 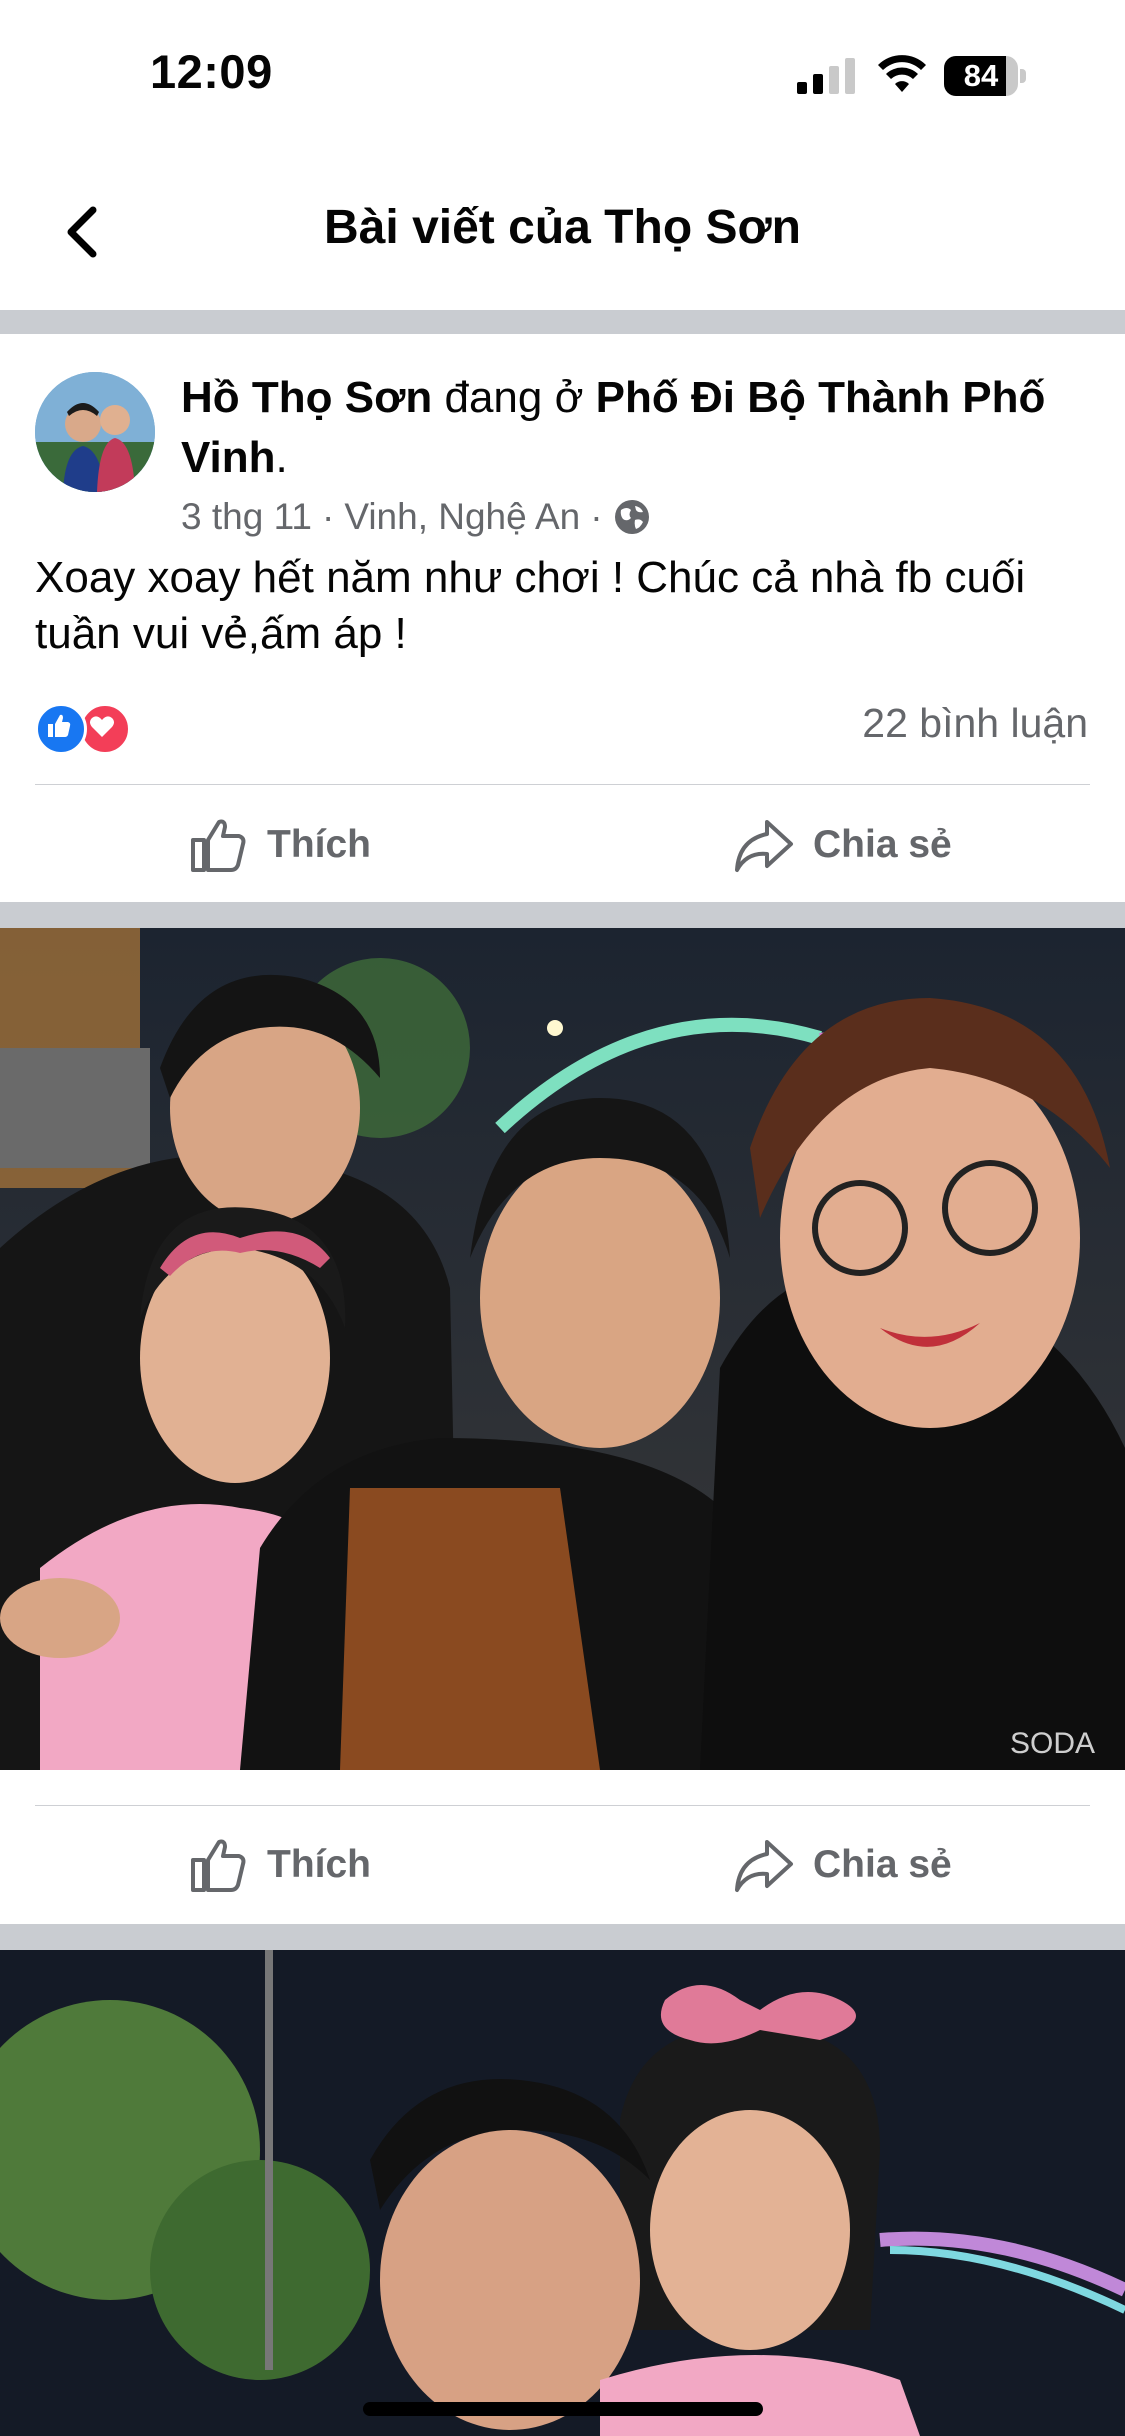 I want to click on post-meta: 3 thg 11 · Vinh, Nghệ An ·, so click(x=416, y=517).